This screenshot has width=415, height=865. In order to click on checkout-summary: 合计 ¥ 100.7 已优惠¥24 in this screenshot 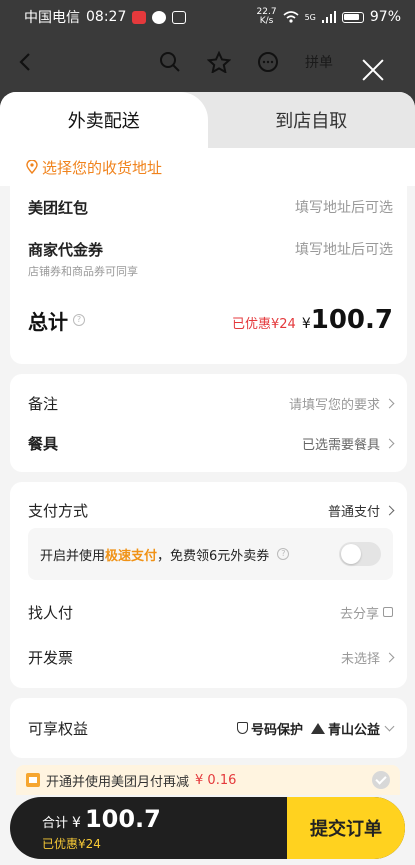, I will do `click(85, 828)`.